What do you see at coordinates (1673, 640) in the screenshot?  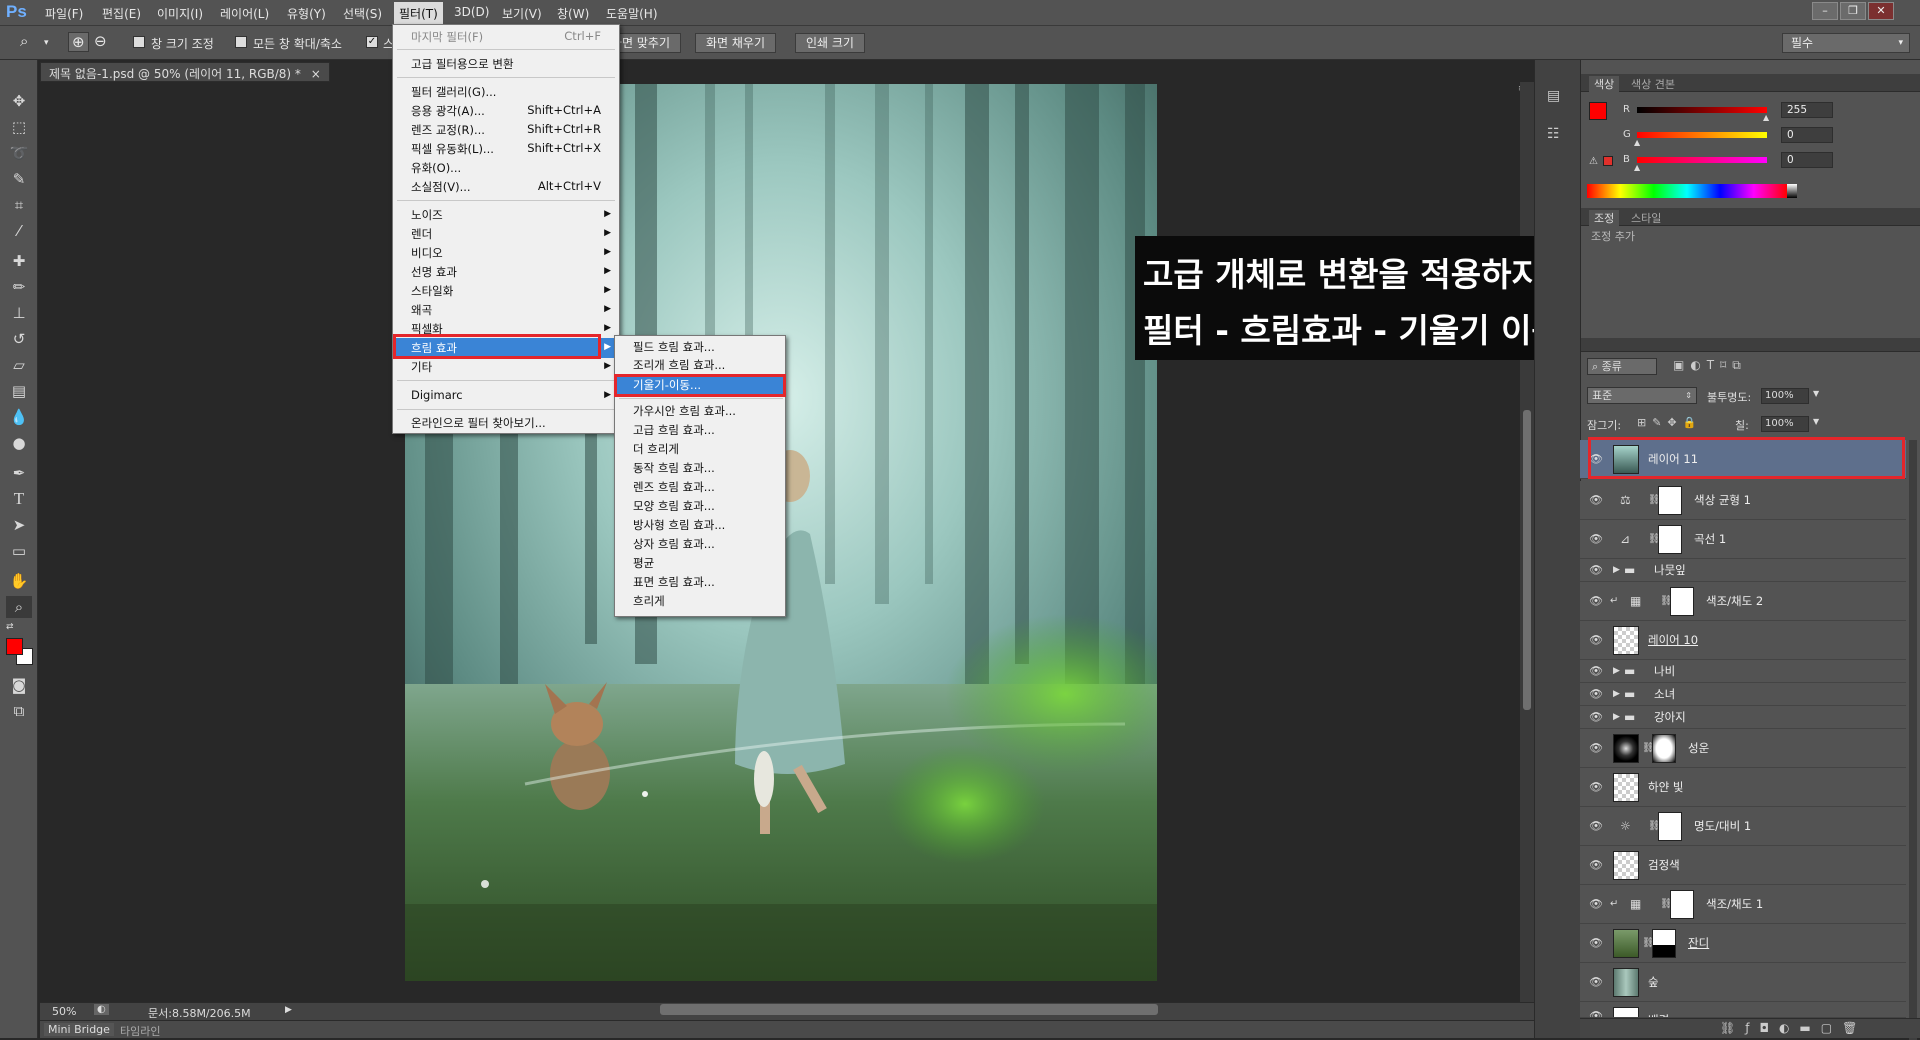 I see `layer-name: 레이어 10` at bounding box center [1673, 640].